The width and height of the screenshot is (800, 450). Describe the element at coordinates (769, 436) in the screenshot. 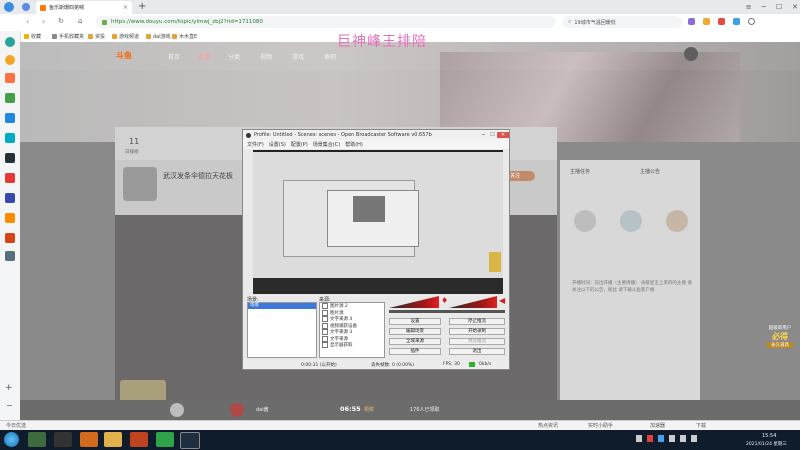

I see `clock-time: 15:54` at that location.